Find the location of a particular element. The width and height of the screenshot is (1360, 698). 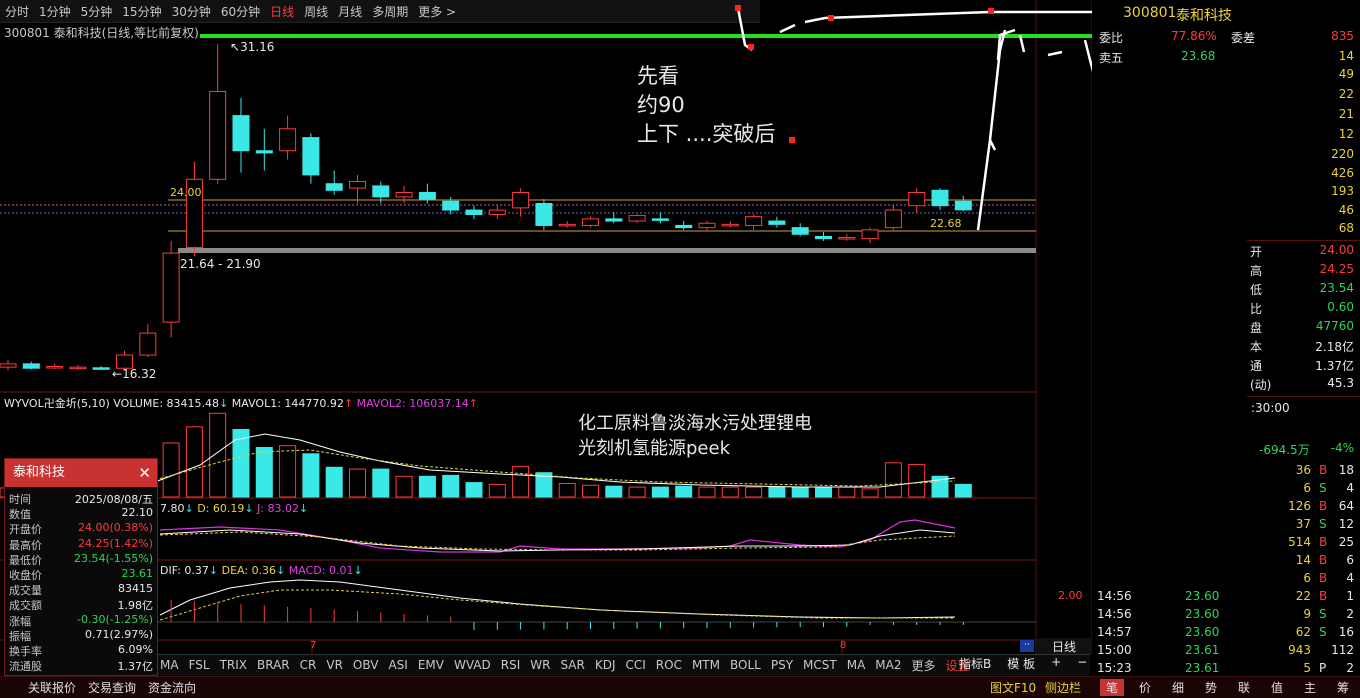

price-line-2268-label: 22.68 is located at coordinates (946, 223).